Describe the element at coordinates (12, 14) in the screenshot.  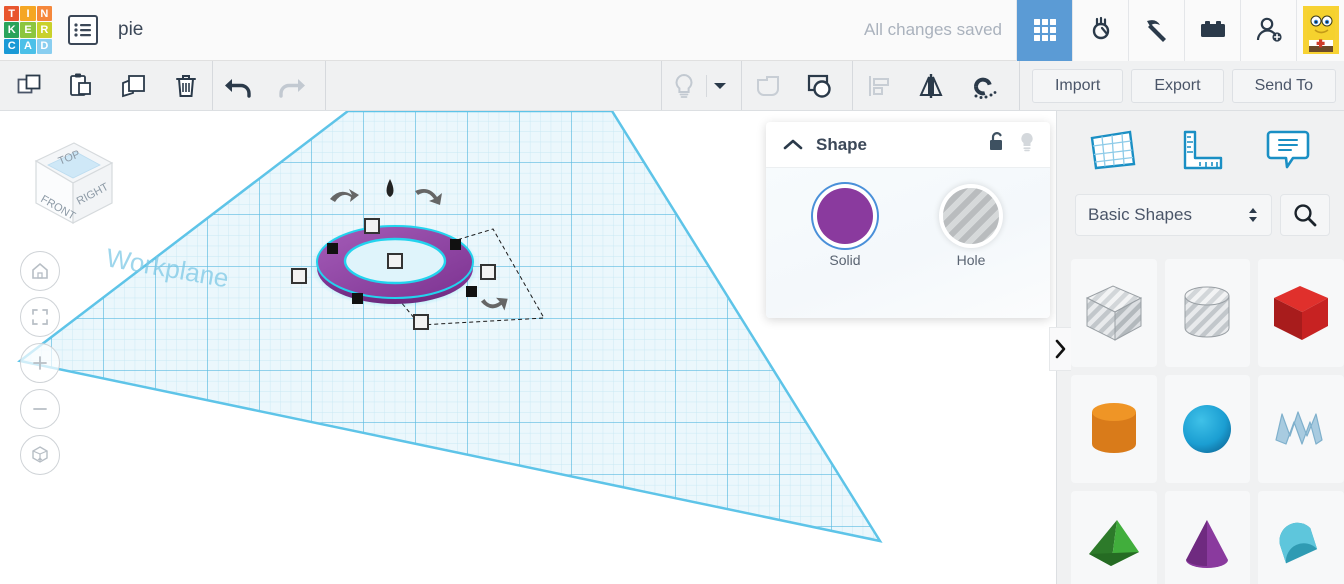
I see `logo-letter-t: T` at that location.